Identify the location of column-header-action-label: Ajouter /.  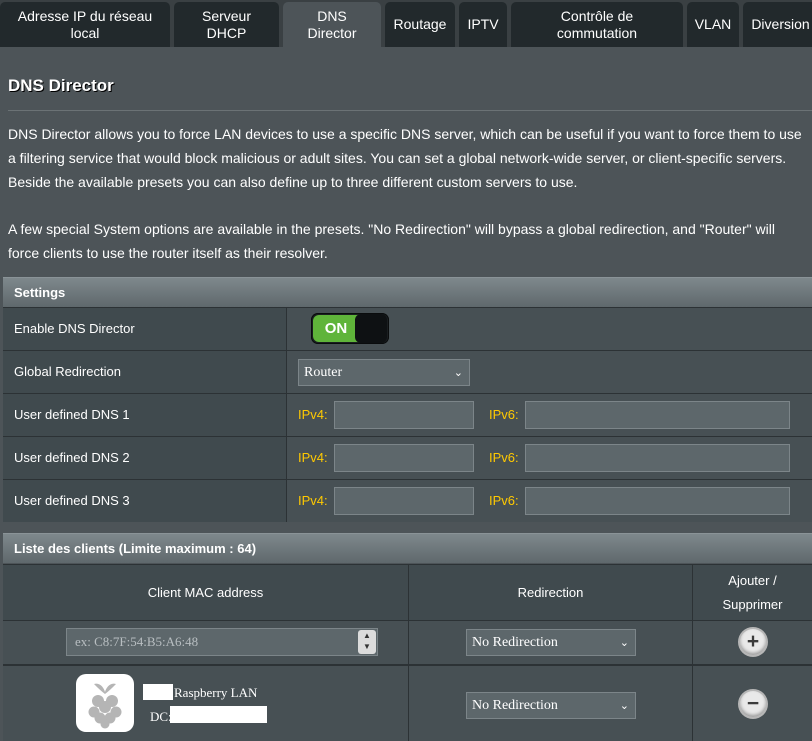
(752, 580).